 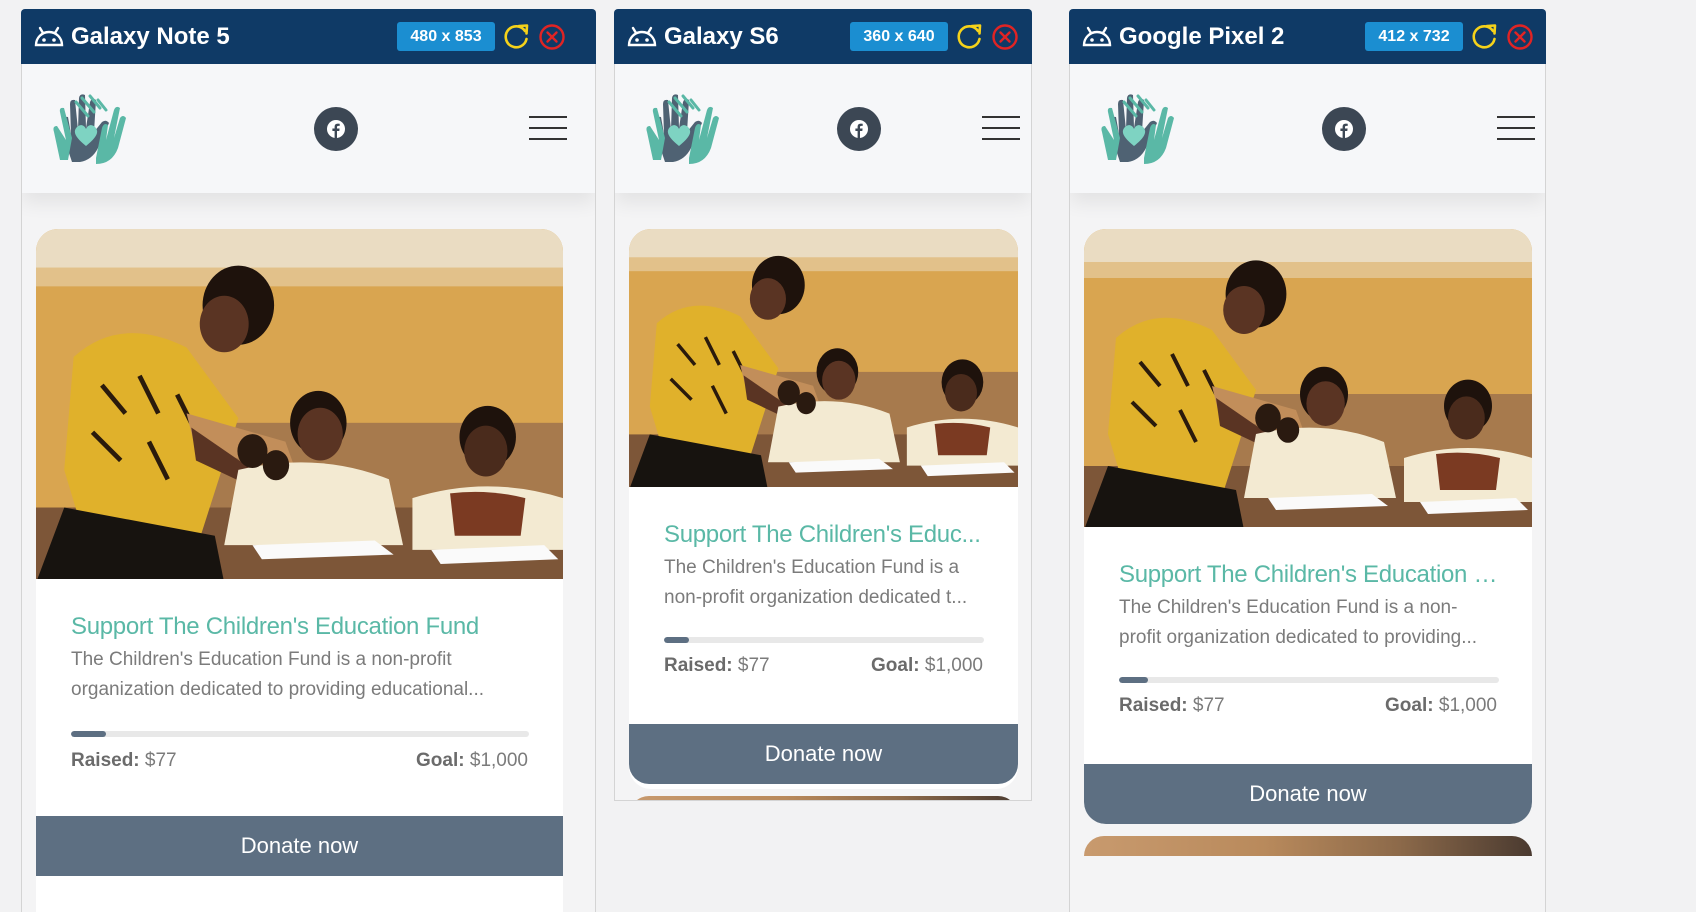 I want to click on device-name: Galaxy S6, so click(x=721, y=36).